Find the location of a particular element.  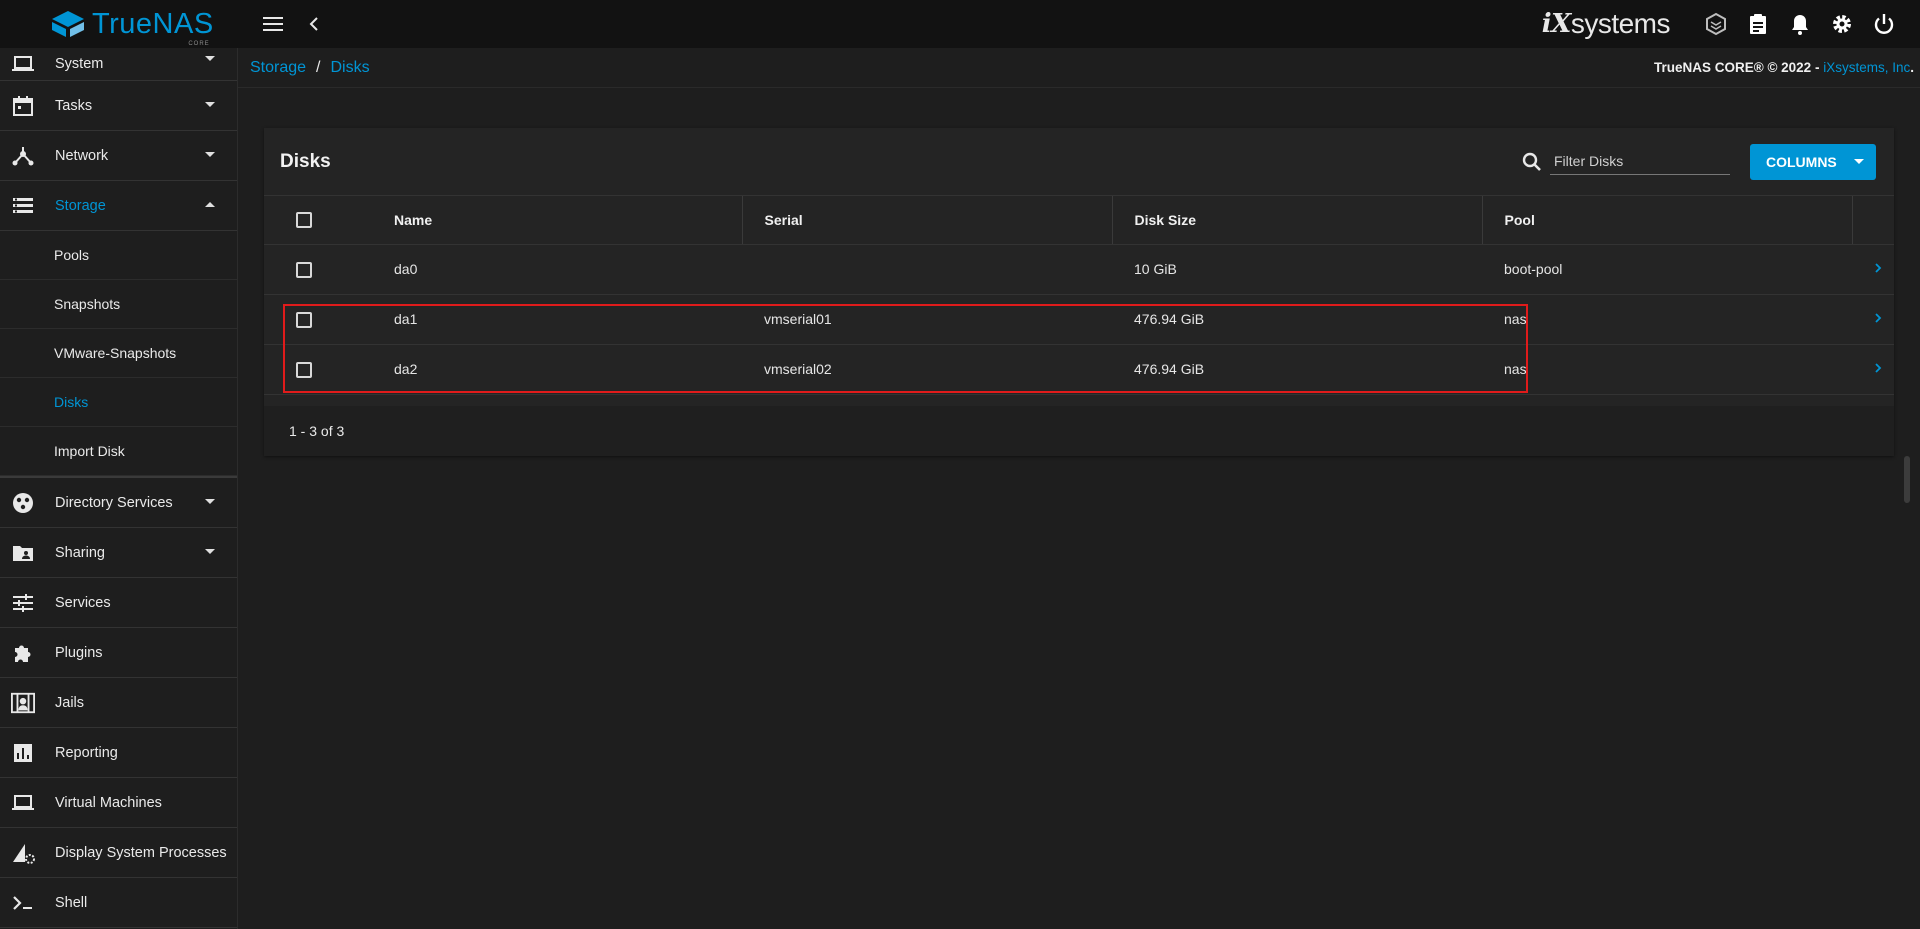

chevron-up-icon is located at coordinates (210, 204).